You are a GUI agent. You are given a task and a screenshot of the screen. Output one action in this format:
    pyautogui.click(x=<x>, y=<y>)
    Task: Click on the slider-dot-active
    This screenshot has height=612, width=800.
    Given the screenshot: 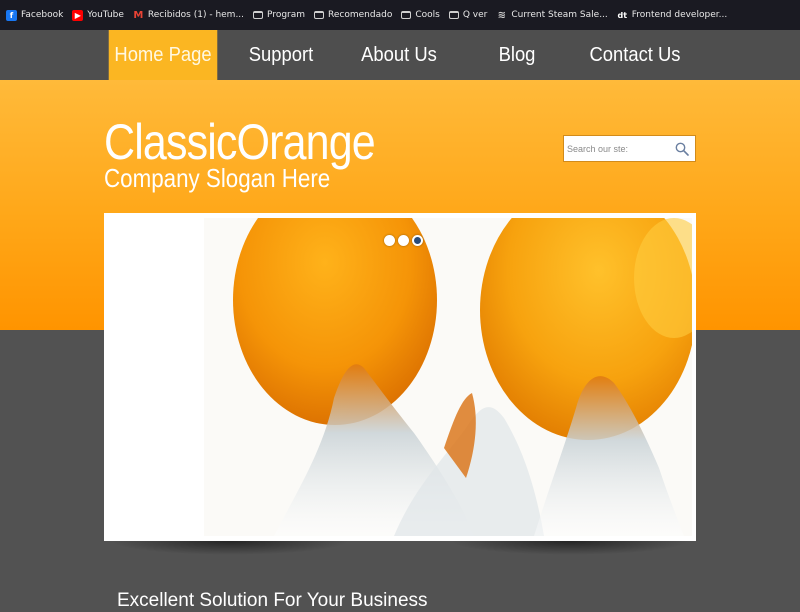 What is the action you would take?
    pyautogui.click(x=417, y=240)
    